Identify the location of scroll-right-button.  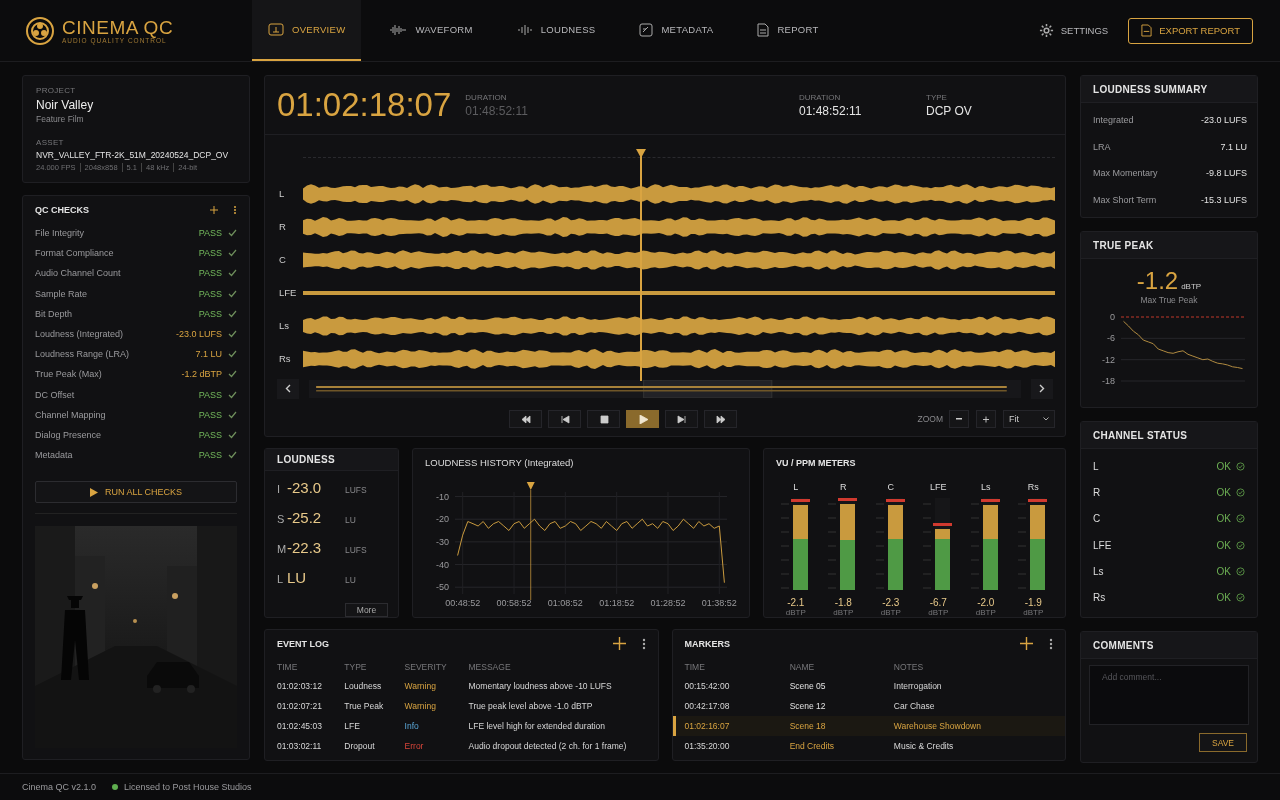
(1042, 388).